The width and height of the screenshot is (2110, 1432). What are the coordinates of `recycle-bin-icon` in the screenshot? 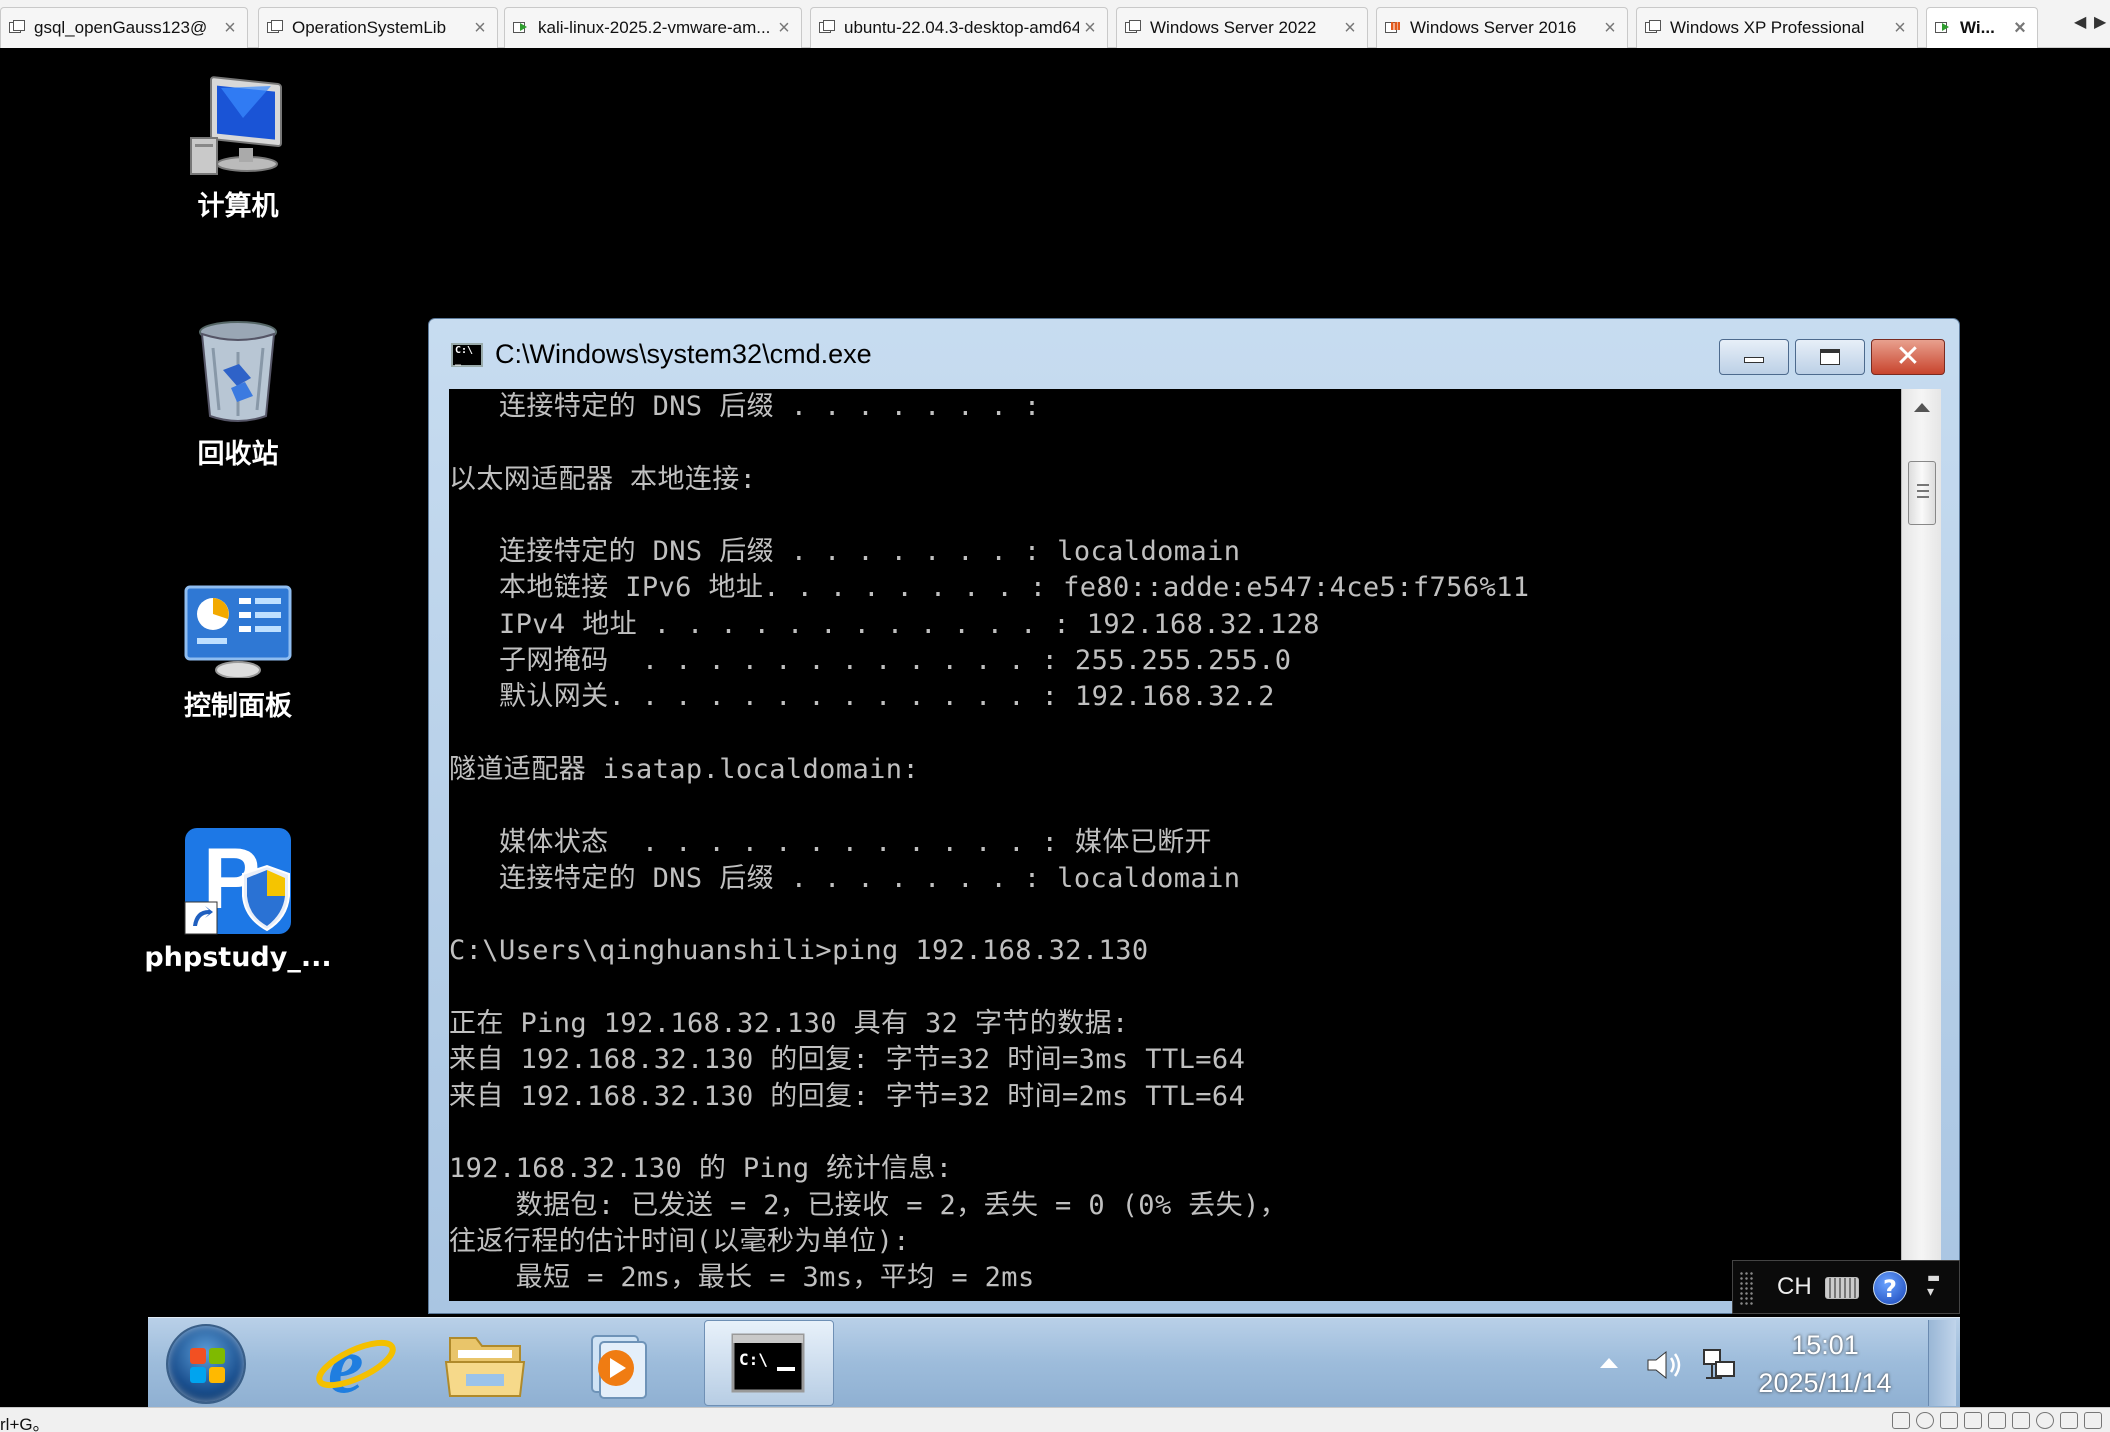 It's located at (238, 372).